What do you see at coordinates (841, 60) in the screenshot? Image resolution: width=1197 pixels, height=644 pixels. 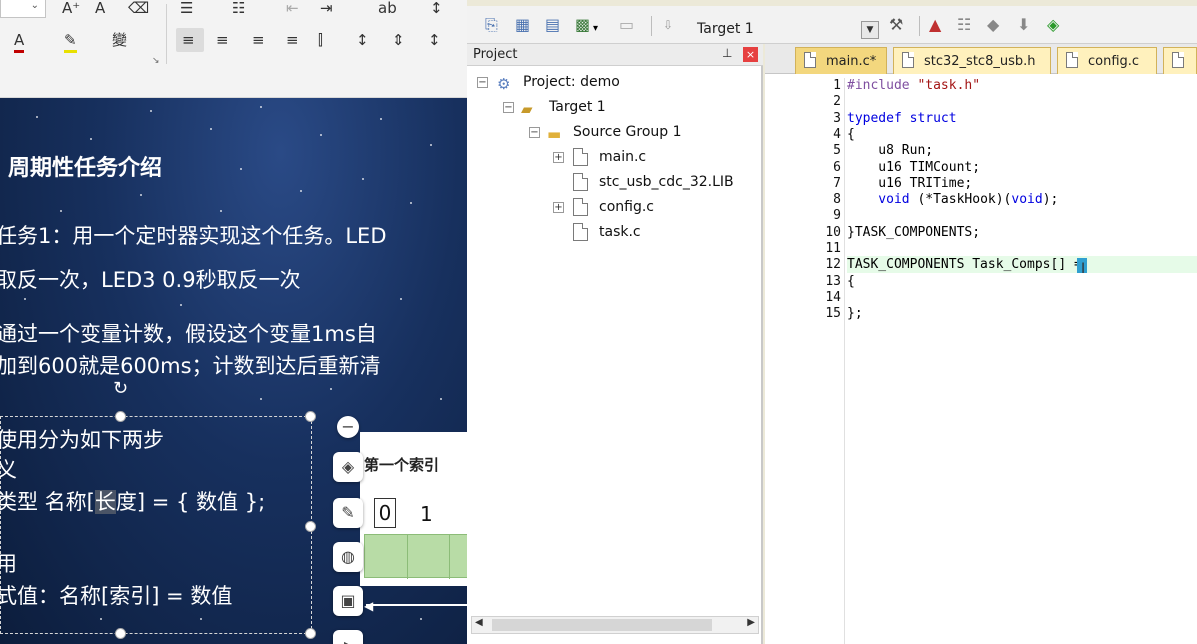 I see `tab-main-c: main.c*` at bounding box center [841, 60].